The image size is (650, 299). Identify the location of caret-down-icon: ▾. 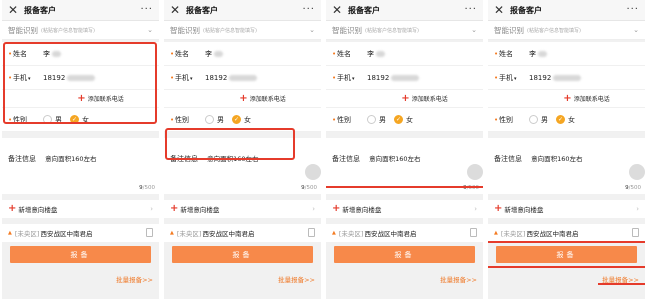
(353, 78).